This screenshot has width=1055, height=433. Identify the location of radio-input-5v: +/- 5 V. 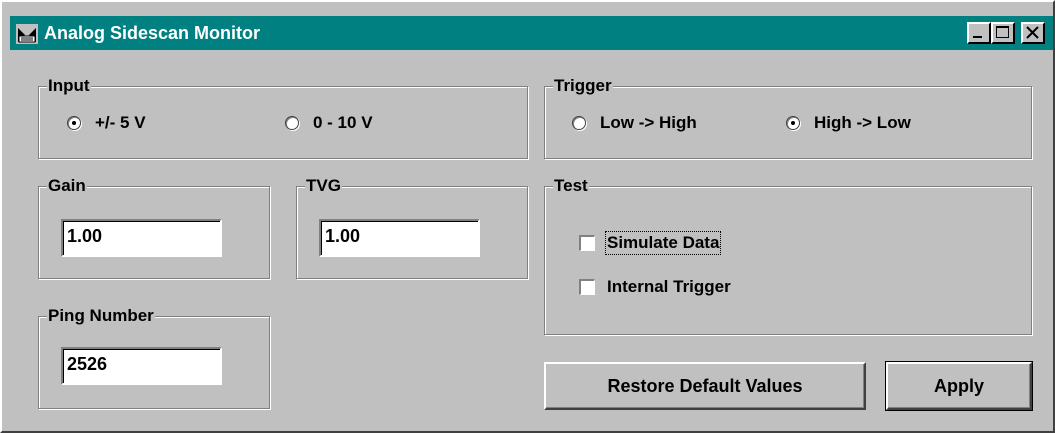
(106, 123).